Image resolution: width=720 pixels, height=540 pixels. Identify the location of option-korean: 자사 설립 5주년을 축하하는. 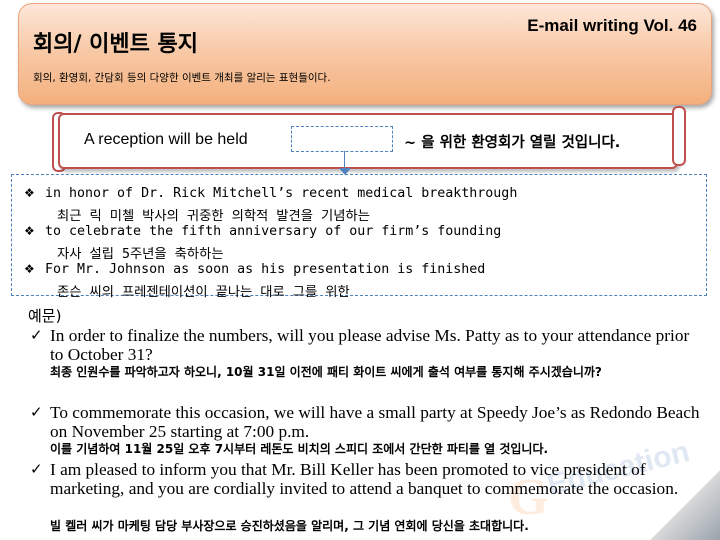
(140, 254).